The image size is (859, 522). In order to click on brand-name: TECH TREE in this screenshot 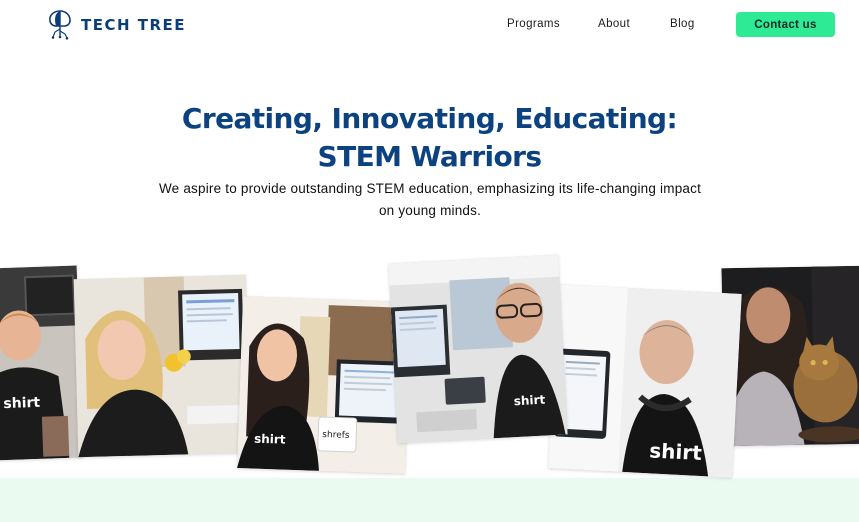, I will do `click(134, 25)`.